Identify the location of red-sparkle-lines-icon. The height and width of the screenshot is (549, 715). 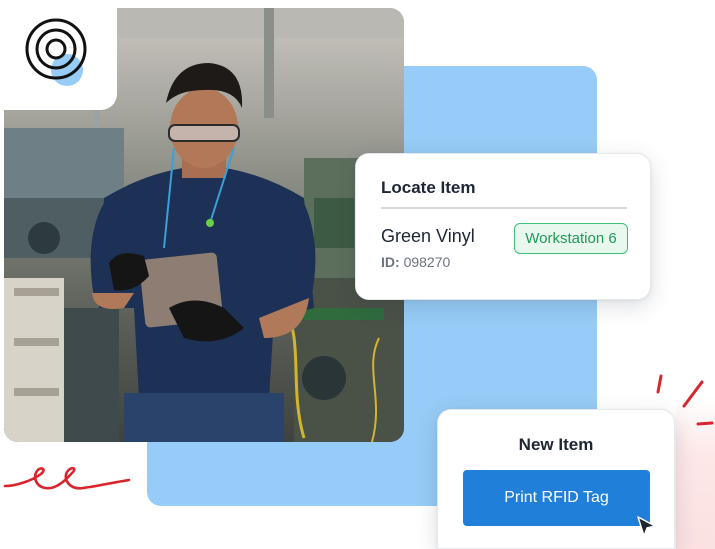
(685, 400).